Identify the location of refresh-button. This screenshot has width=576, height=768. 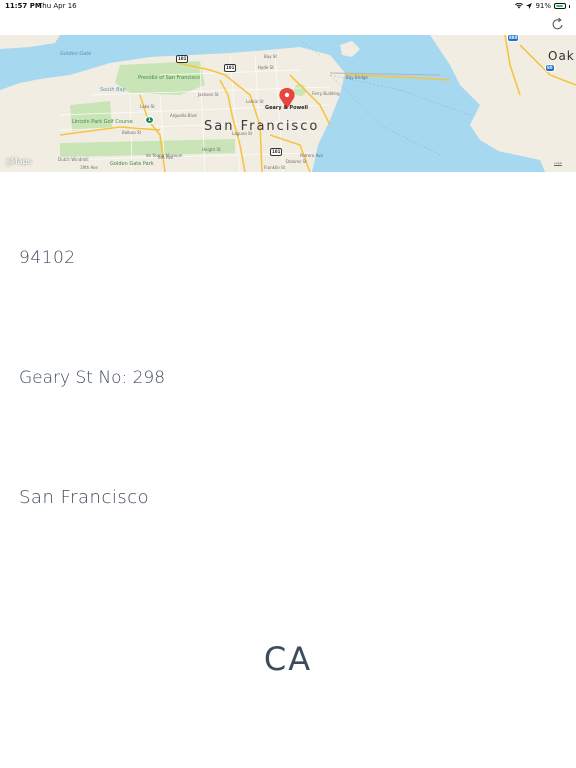
(558, 24).